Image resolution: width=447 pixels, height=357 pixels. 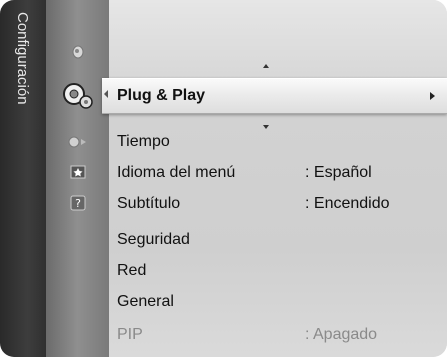 I want to click on menu-item-seguridad: Seguridad, so click(x=153, y=240).